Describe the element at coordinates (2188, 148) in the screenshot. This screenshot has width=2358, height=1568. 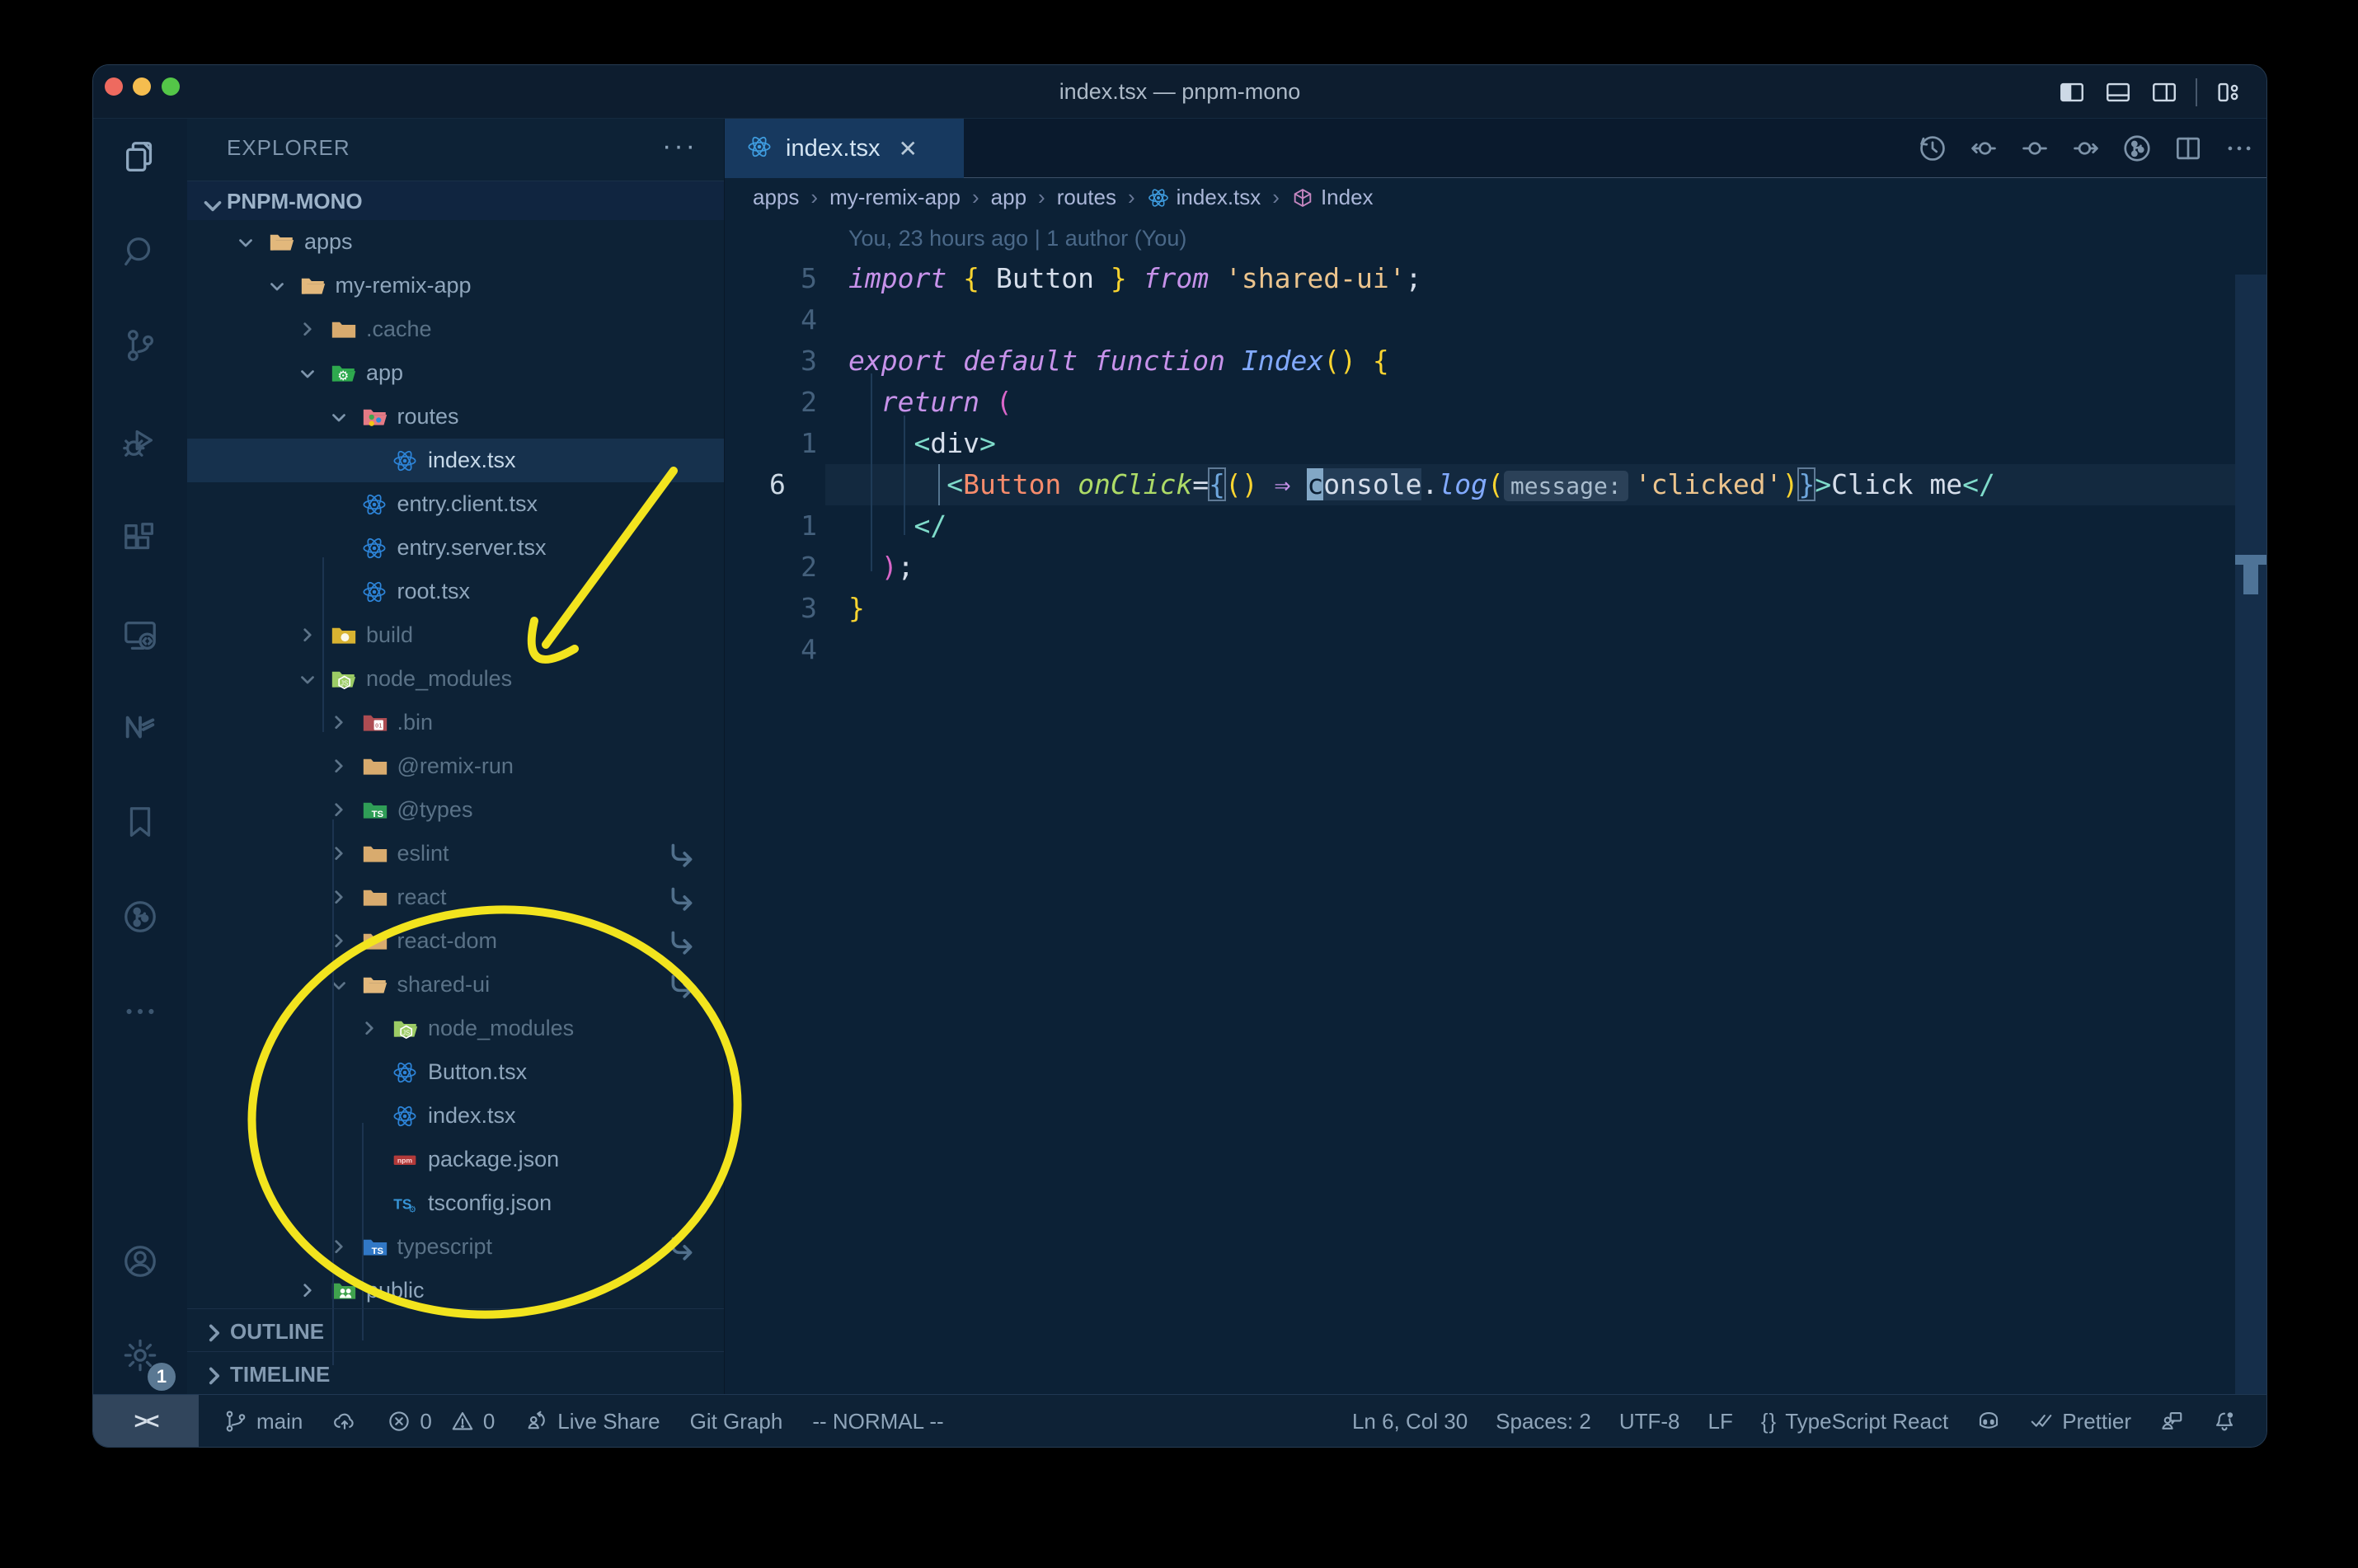
I see `split-editor-icon` at that location.